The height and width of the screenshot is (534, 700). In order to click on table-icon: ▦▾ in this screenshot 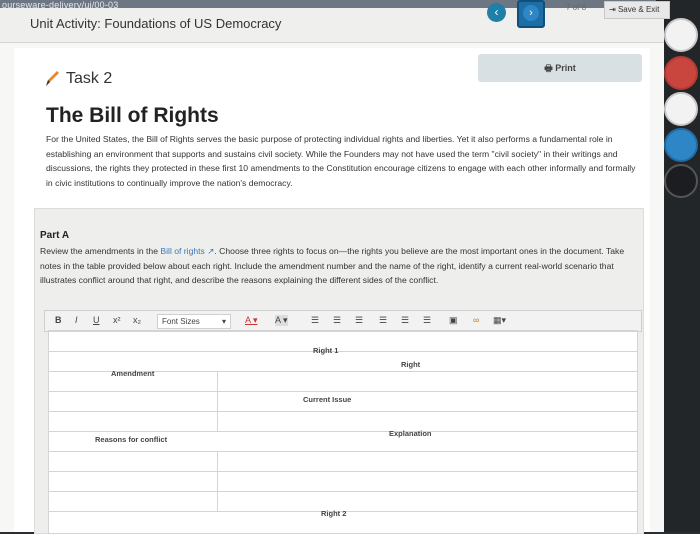, I will do `click(499, 320)`.